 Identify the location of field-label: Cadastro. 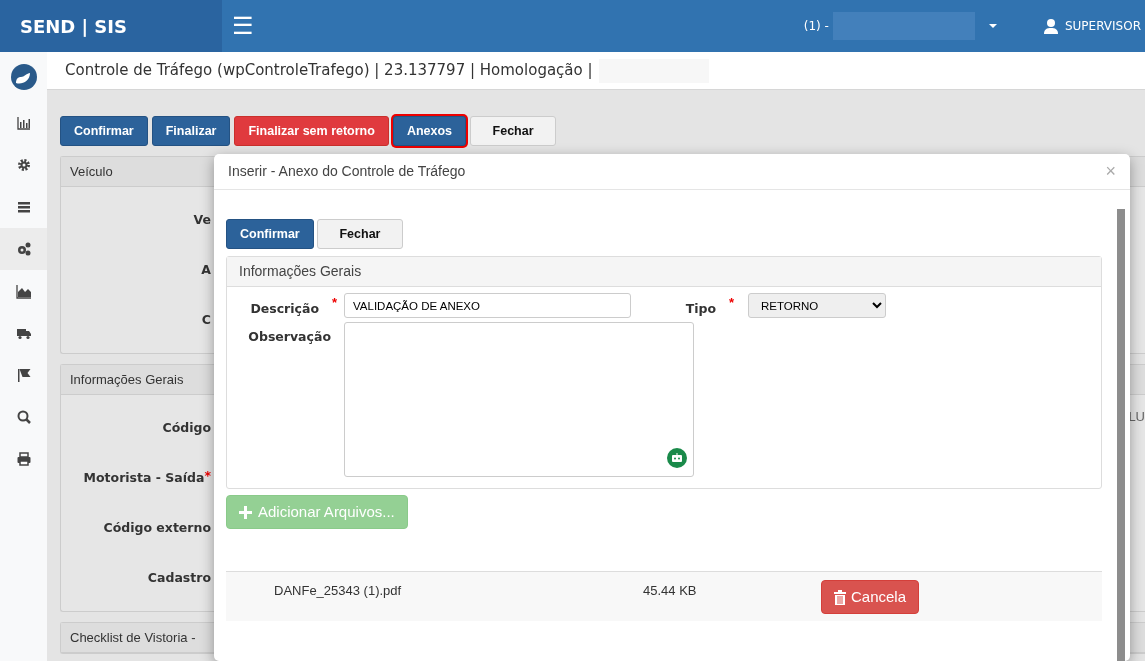
(179, 577).